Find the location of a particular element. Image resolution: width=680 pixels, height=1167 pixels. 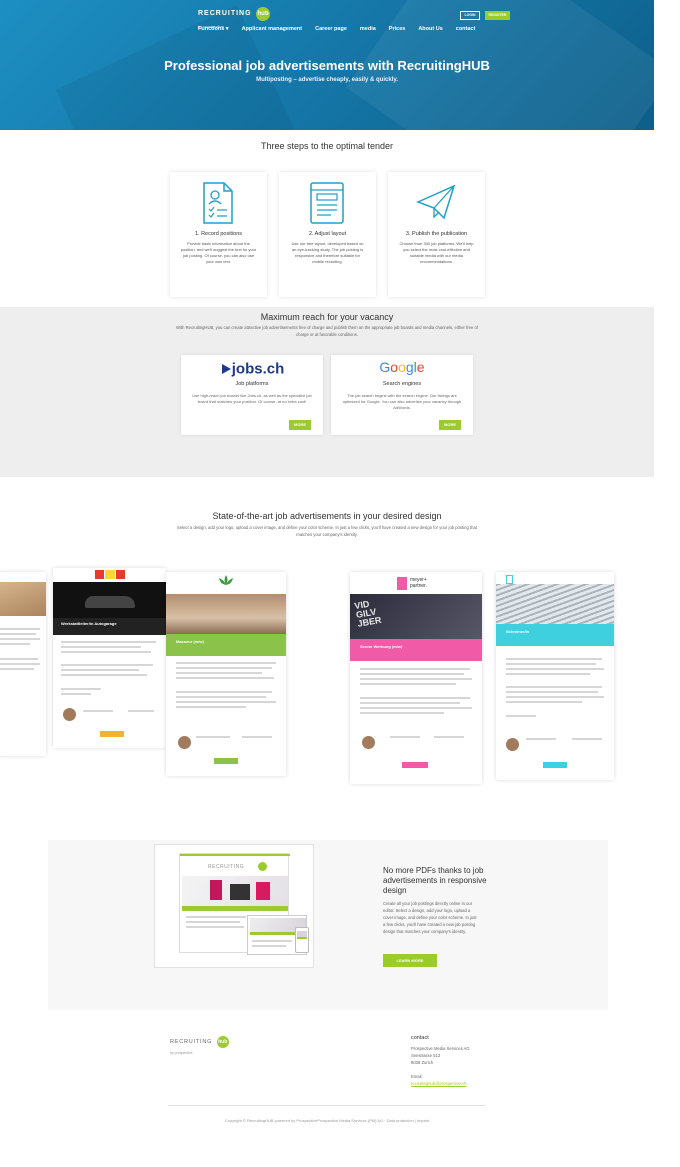

footer-logo-hub: hub is located at coordinates (222, 1041).